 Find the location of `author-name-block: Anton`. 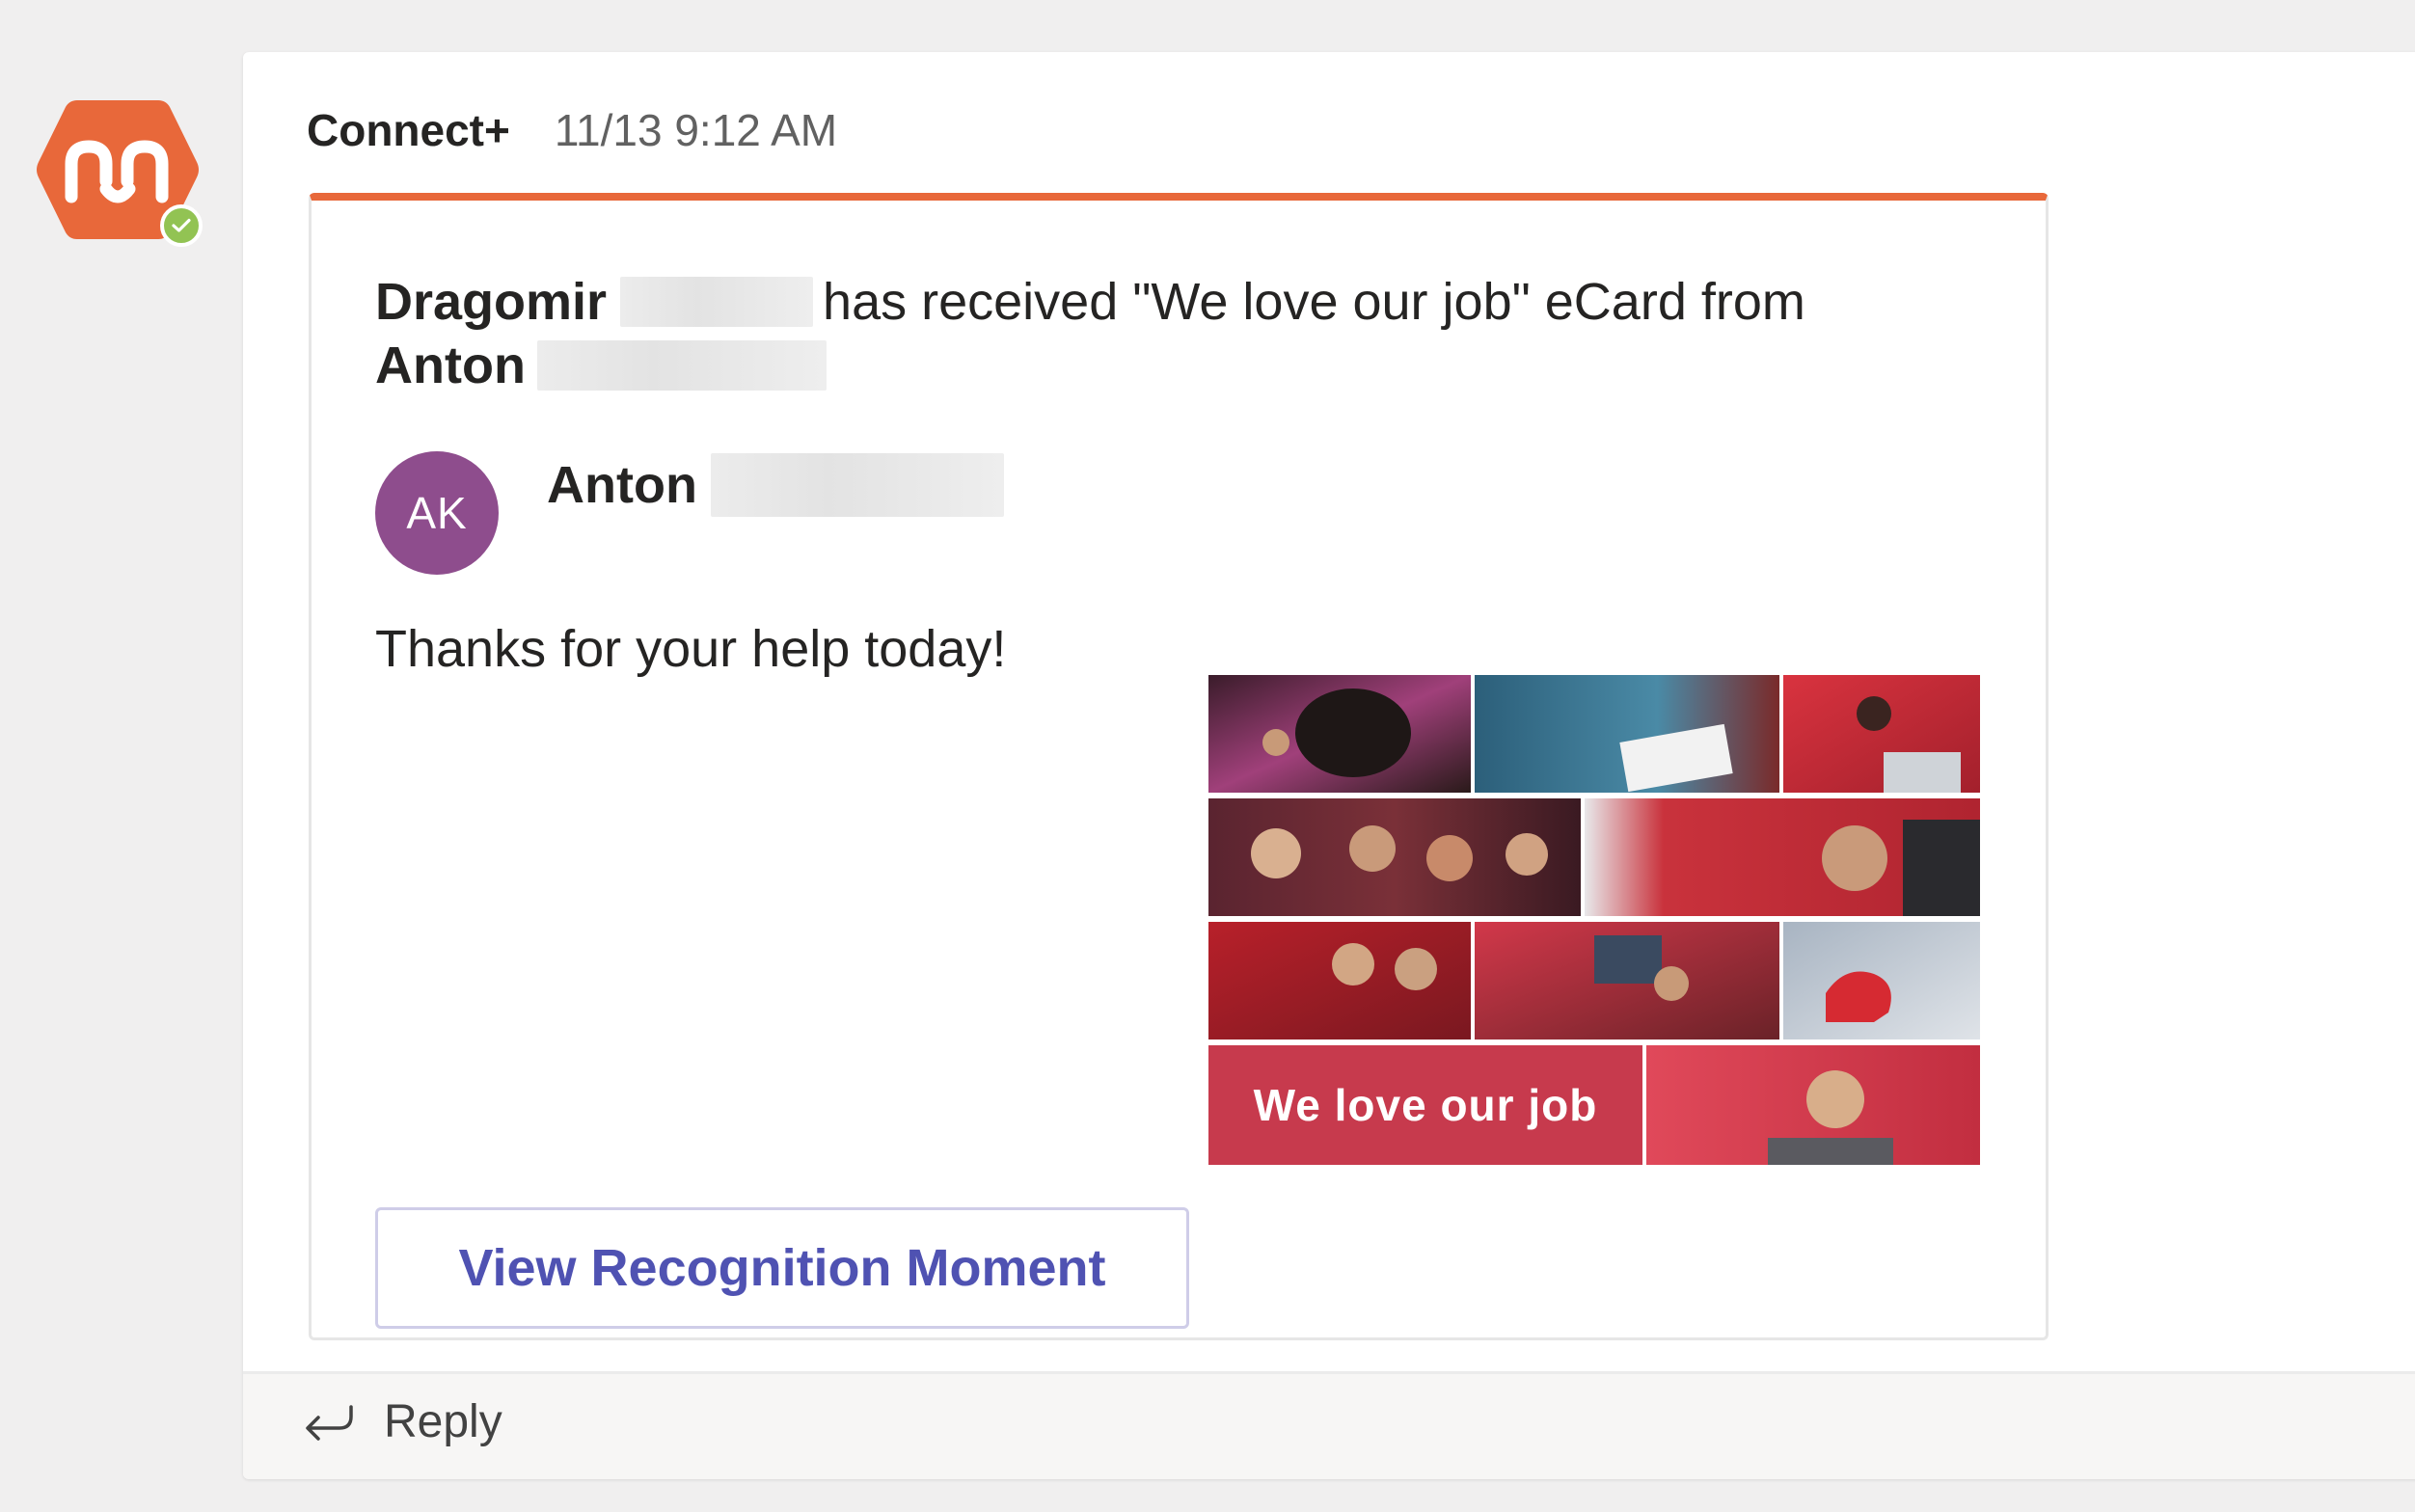

author-name-block: Anton is located at coordinates (776, 485).